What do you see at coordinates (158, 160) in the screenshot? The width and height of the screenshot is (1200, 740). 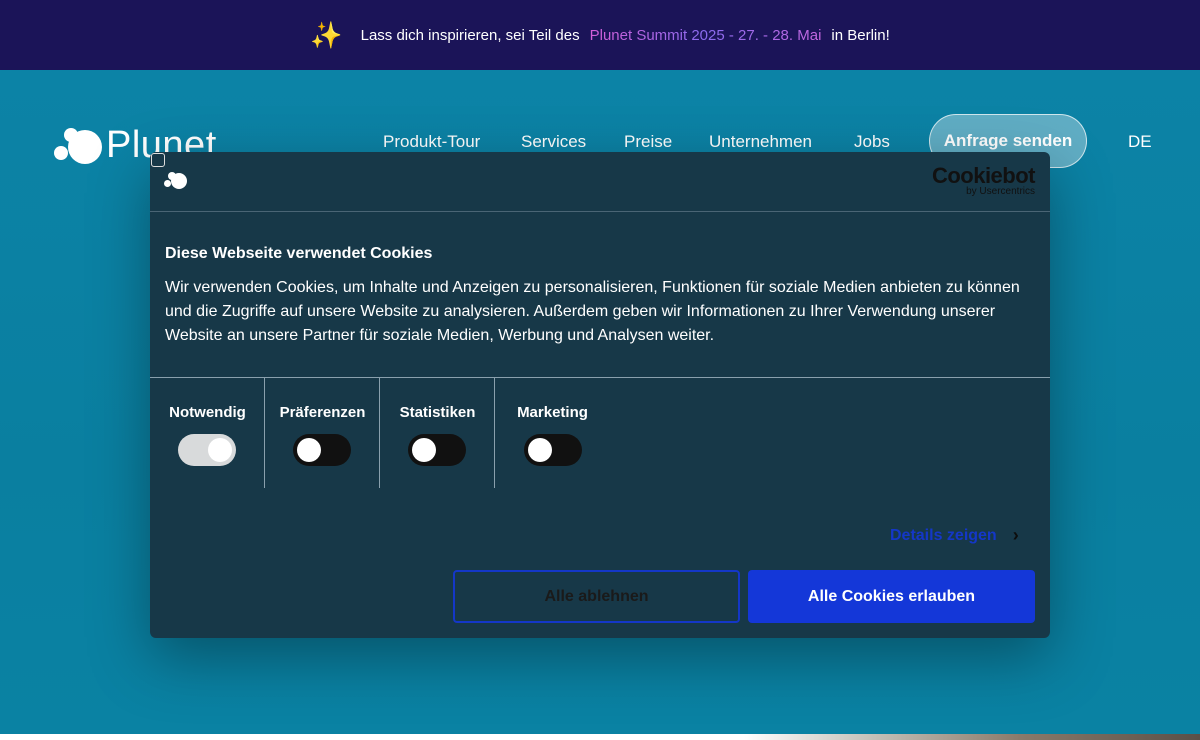 I see `focus-indicator` at bounding box center [158, 160].